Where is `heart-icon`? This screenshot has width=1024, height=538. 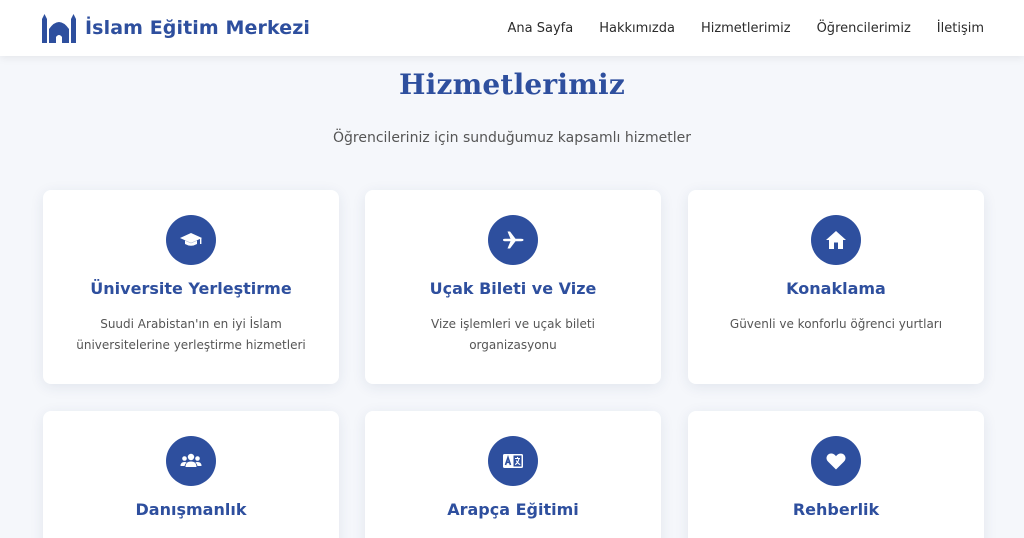 heart-icon is located at coordinates (836, 461).